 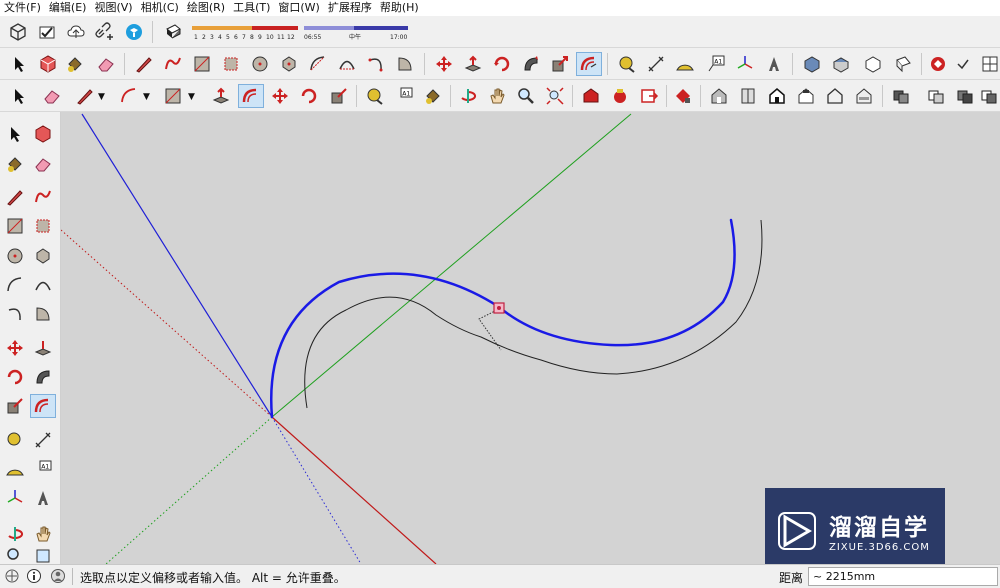 I want to click on extension-manager-icon, so click(x=683, y=96).